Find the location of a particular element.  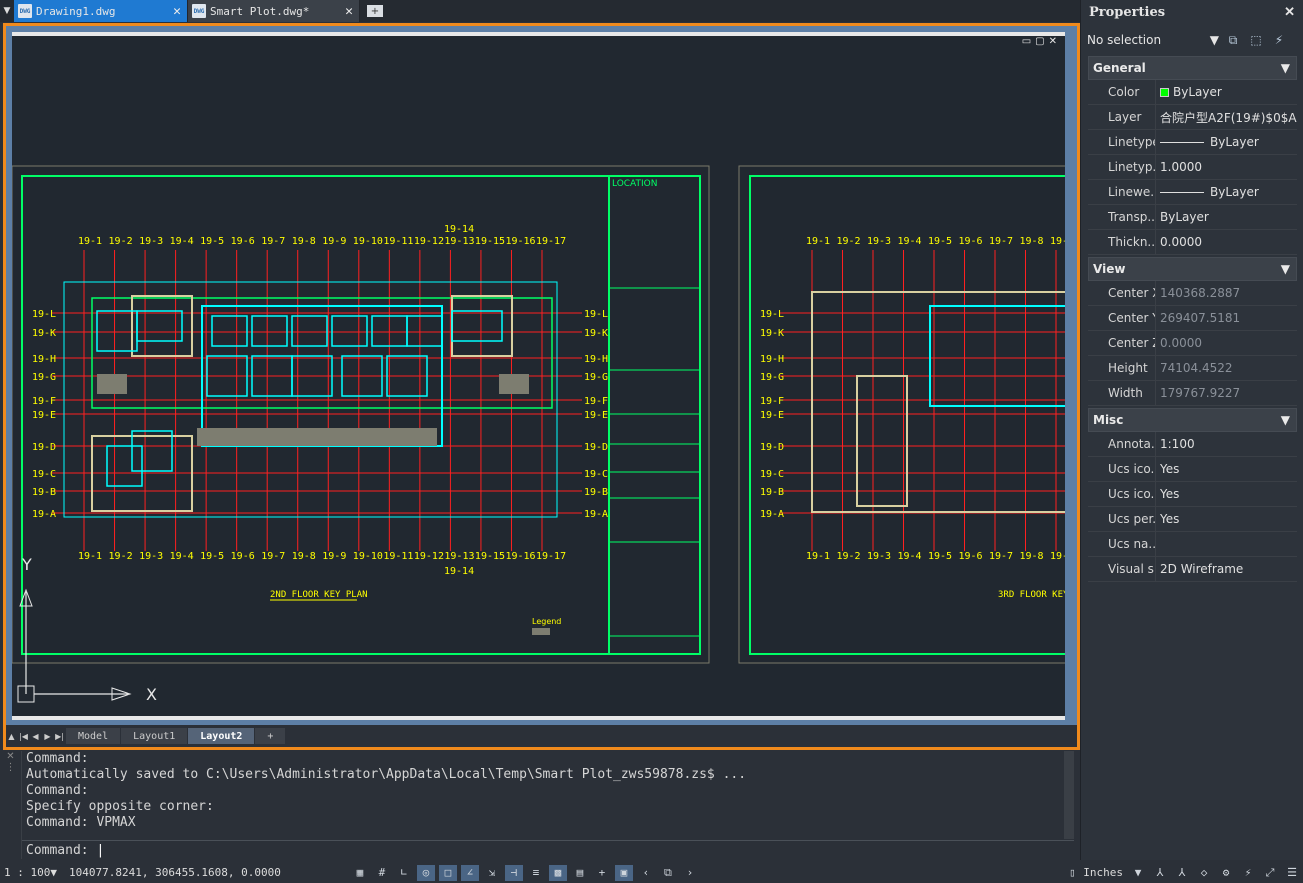

property-row: Color ByLayer is located at coordinates (1192, 92).